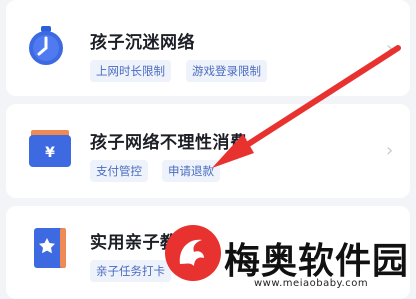 The height and width of the screenshot is (299, 416). I want to click on tag-game-login-limit: 游戏登录限制, so click(226, 71).